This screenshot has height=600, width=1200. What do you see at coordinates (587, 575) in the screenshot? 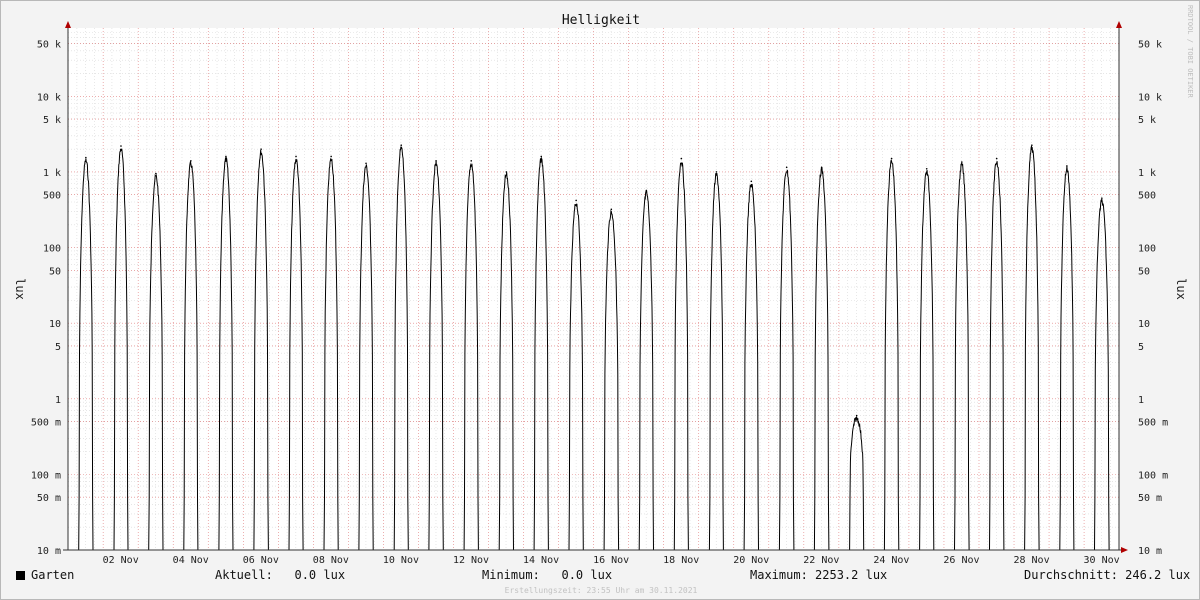
I see `legend-min-value: 0.0 lux` at bounding box center [587, 575].